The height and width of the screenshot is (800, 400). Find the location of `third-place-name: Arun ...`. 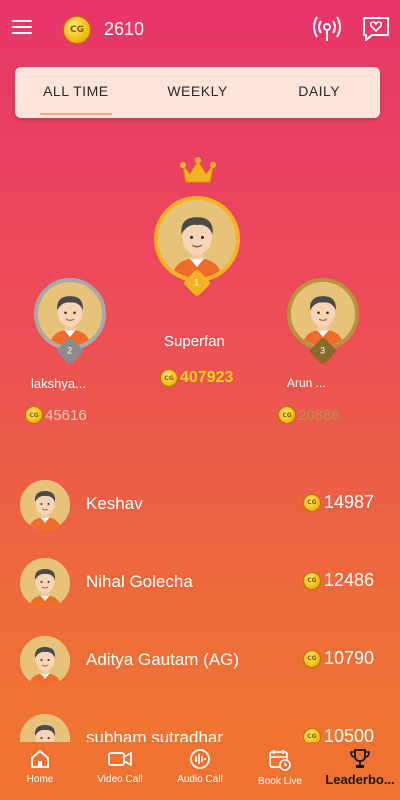

third-place-name: Arun ... is located at coordinates (306, 383).